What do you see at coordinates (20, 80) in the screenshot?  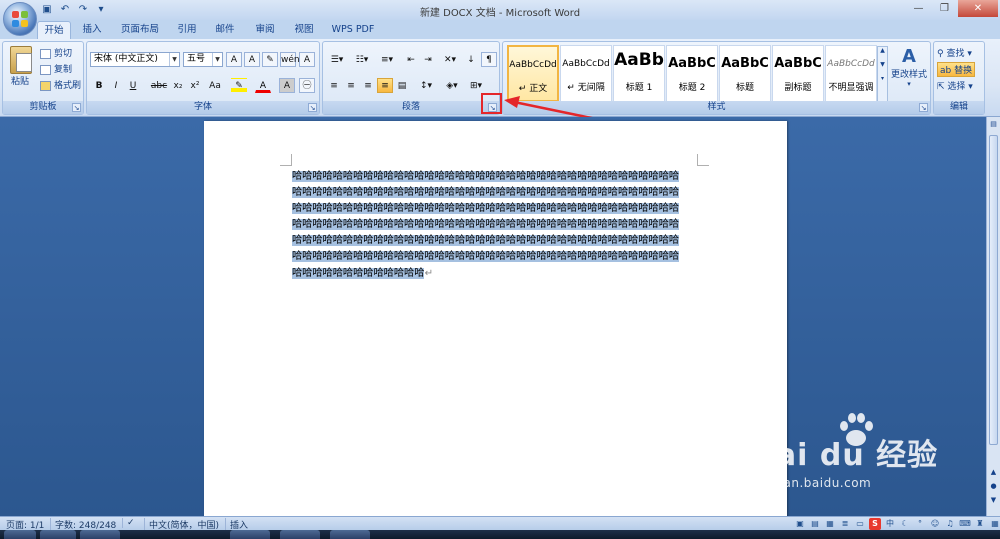 I see `paste-button: 粘贴` at bounding box center [20, 80].